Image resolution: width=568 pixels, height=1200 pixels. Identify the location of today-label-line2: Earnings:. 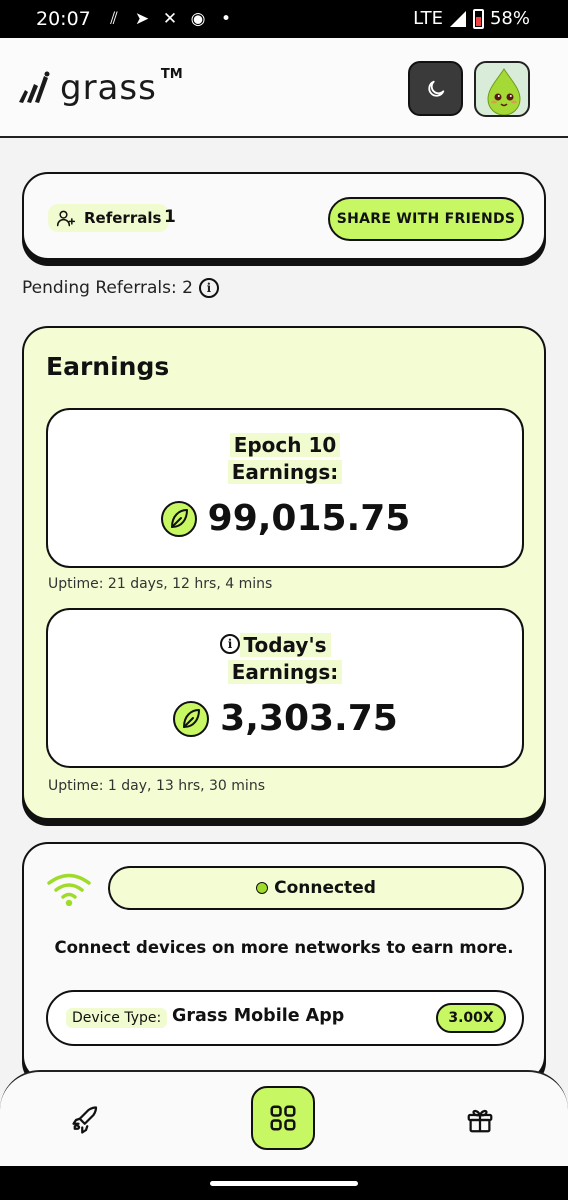
(285, 672).